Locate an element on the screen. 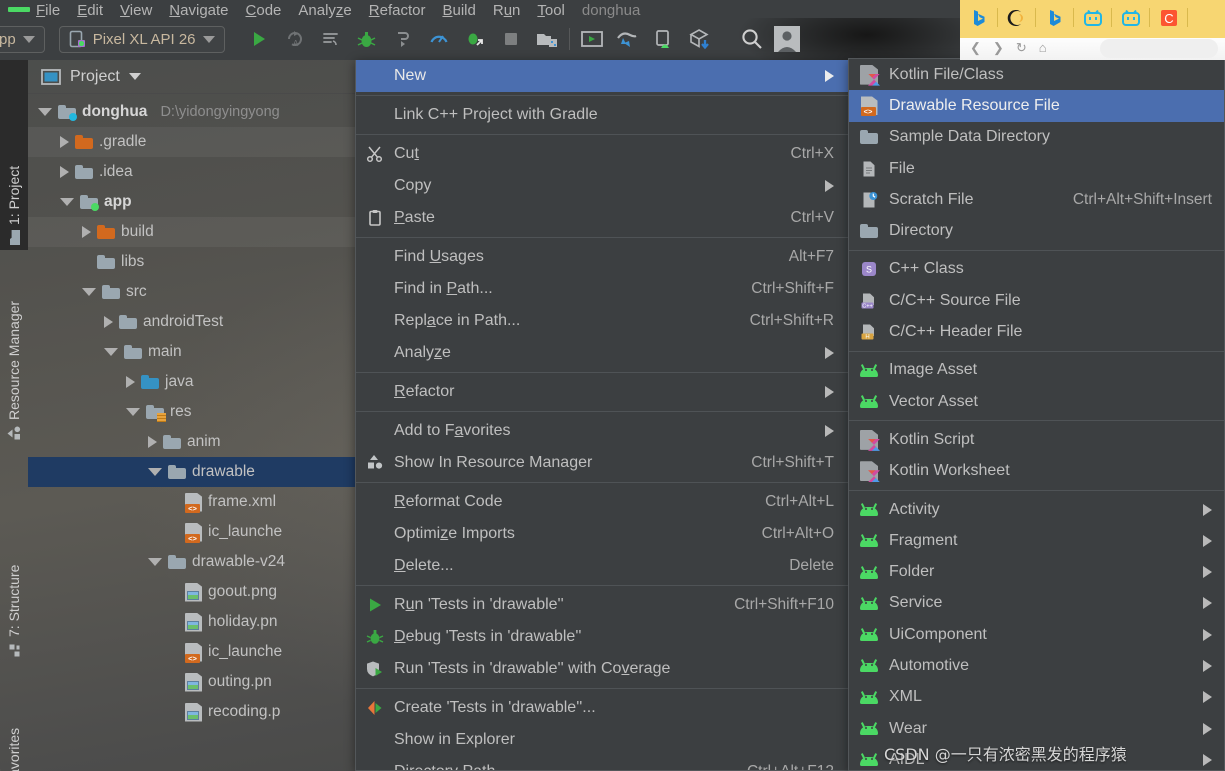 The height and width of the screenshot is (771, 1225). debug-button is located at coordinates (367, 39).